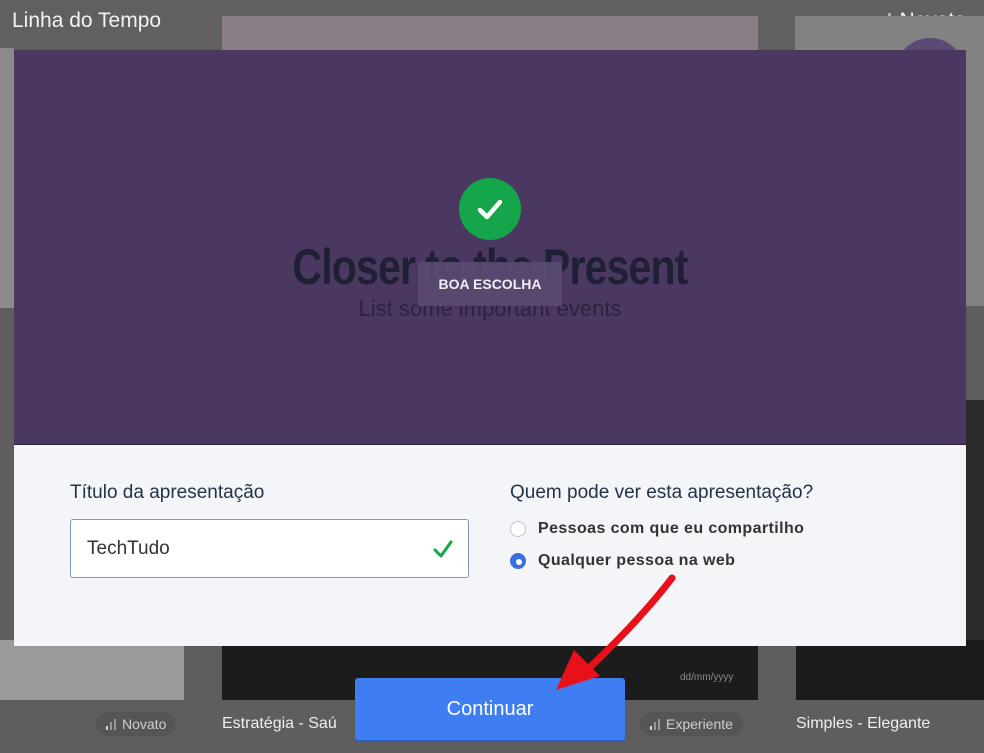 The image size is (984, 753). I want to click on title-field, so click(269, 548).